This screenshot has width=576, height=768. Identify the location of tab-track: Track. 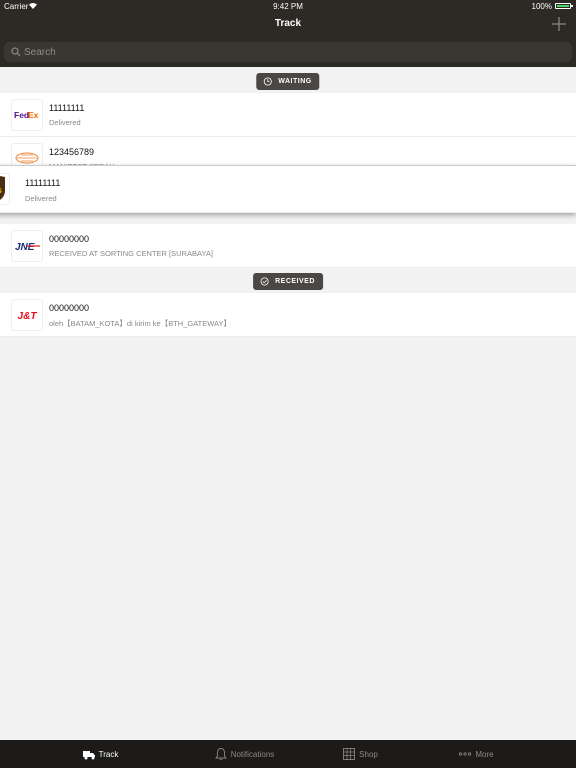
(100, 754).